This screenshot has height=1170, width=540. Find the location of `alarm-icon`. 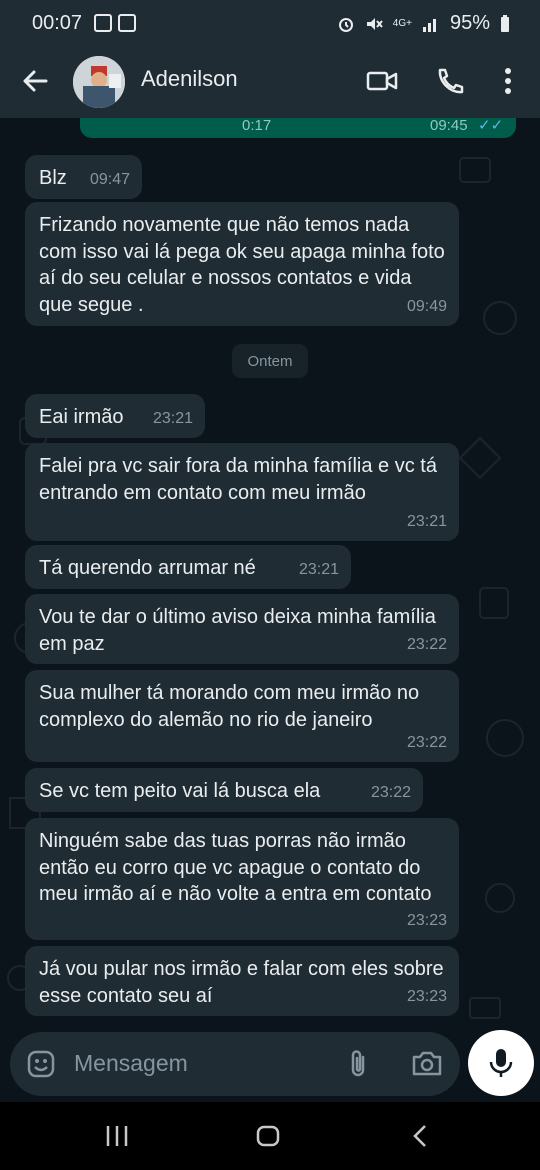

alarm-icon is located at coordinates (345, 24).